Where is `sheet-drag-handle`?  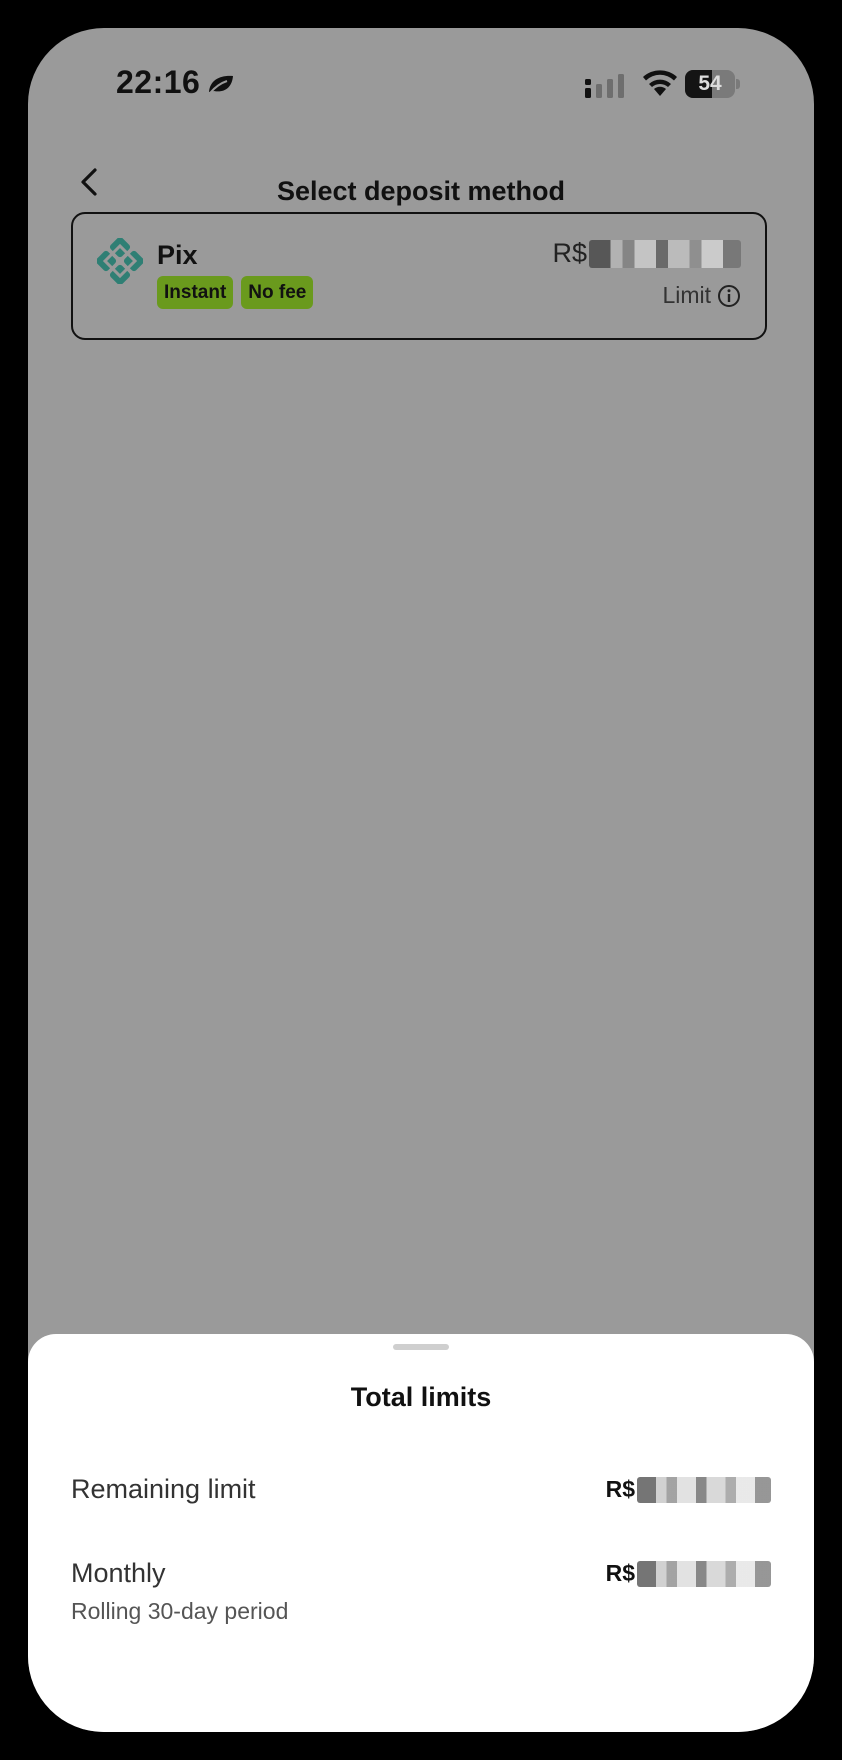
sheet-drag-handle is located at coordinates (421, 1347).